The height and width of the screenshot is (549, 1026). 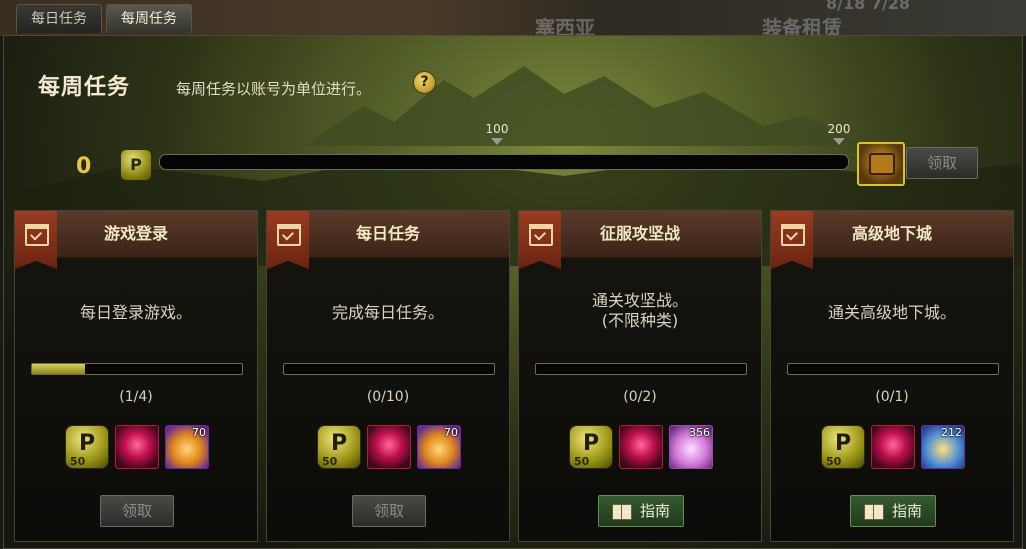 I want to click on reward-qty: 212, so click(x=951, y=432).